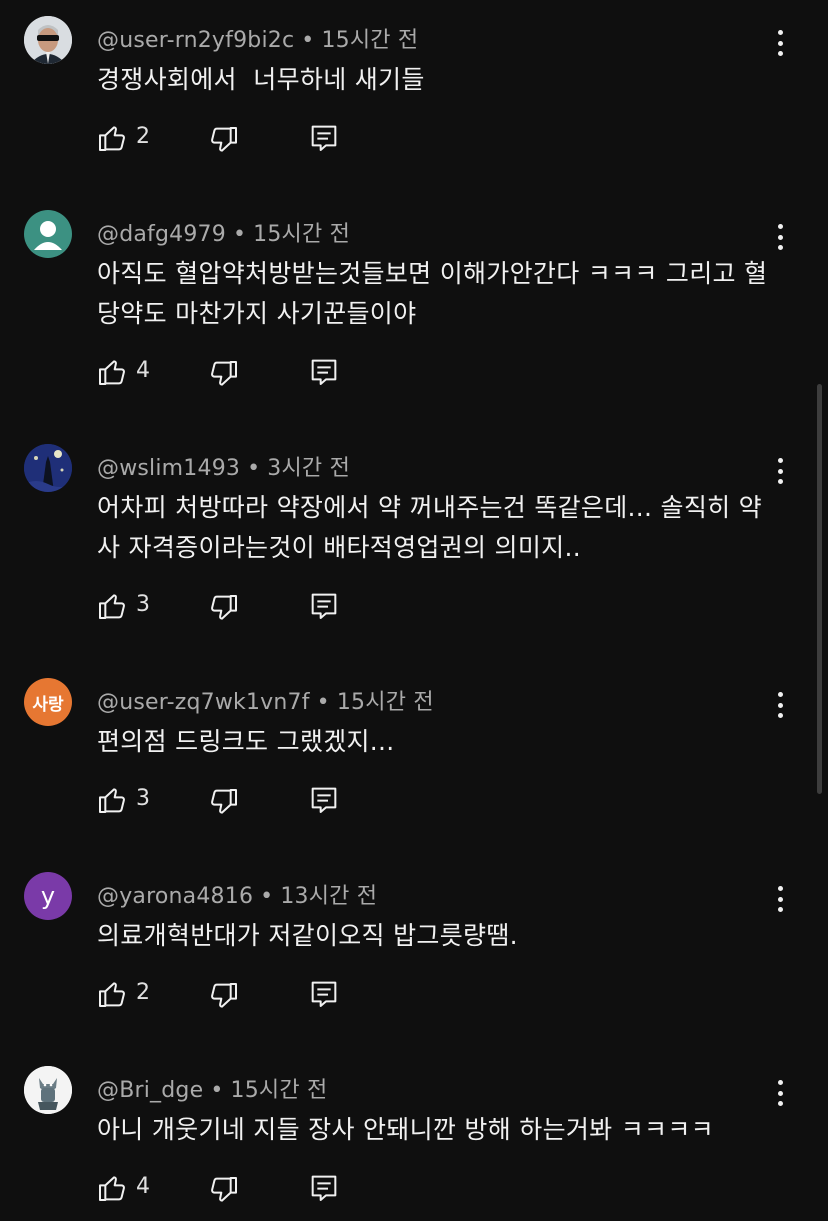 The height and width of the screenshot is (1221, 828). What do you see at coordinates (203, 702) in the screenshot?
I see `comment-author: @user-zq7wk1vn7f` at bounding box center [203, 702].